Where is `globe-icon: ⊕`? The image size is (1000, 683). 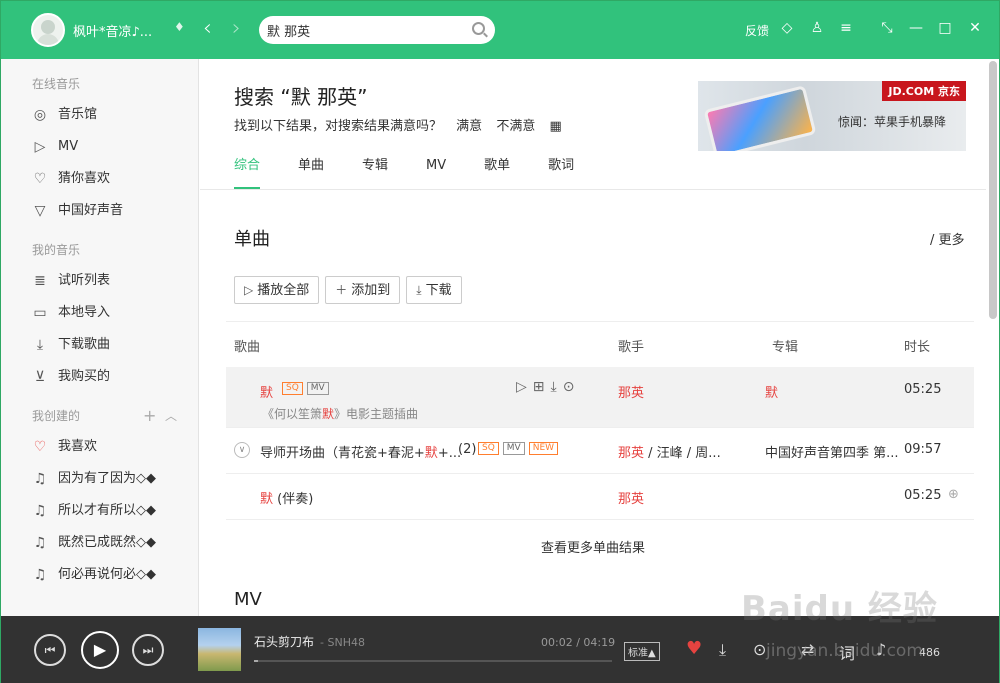
globe-icon: ⊕ is located at coordinates (953, 494).